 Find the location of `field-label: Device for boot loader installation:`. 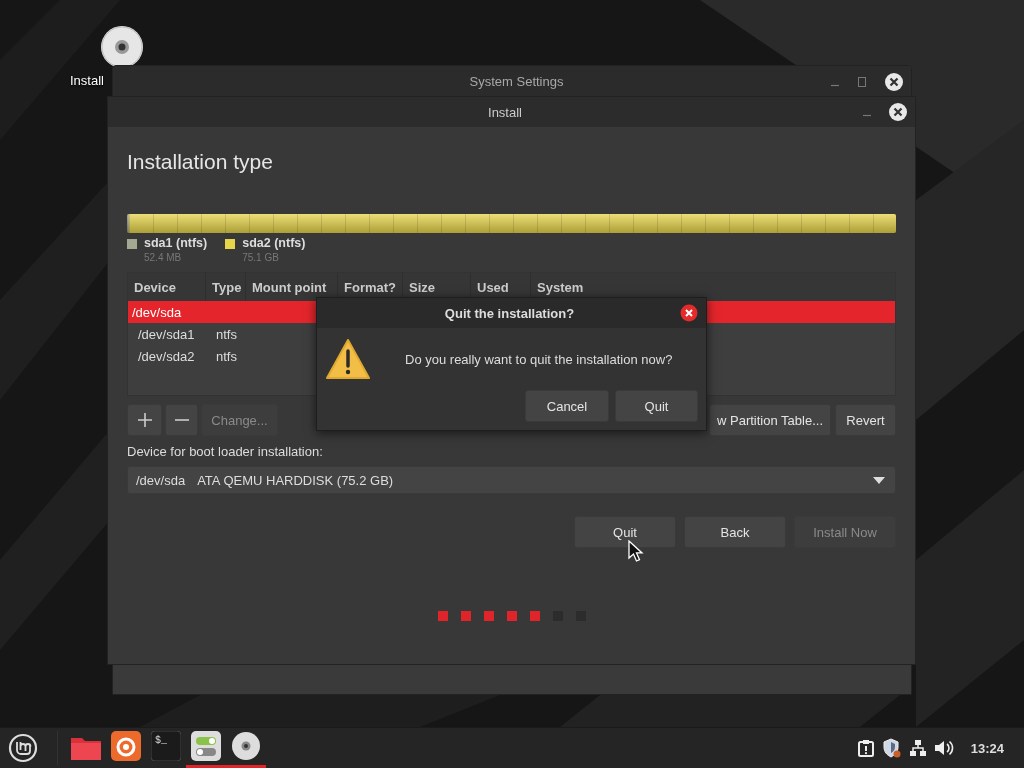

field-label: Device for boot loader installation: is located at coordinates (225, 451).